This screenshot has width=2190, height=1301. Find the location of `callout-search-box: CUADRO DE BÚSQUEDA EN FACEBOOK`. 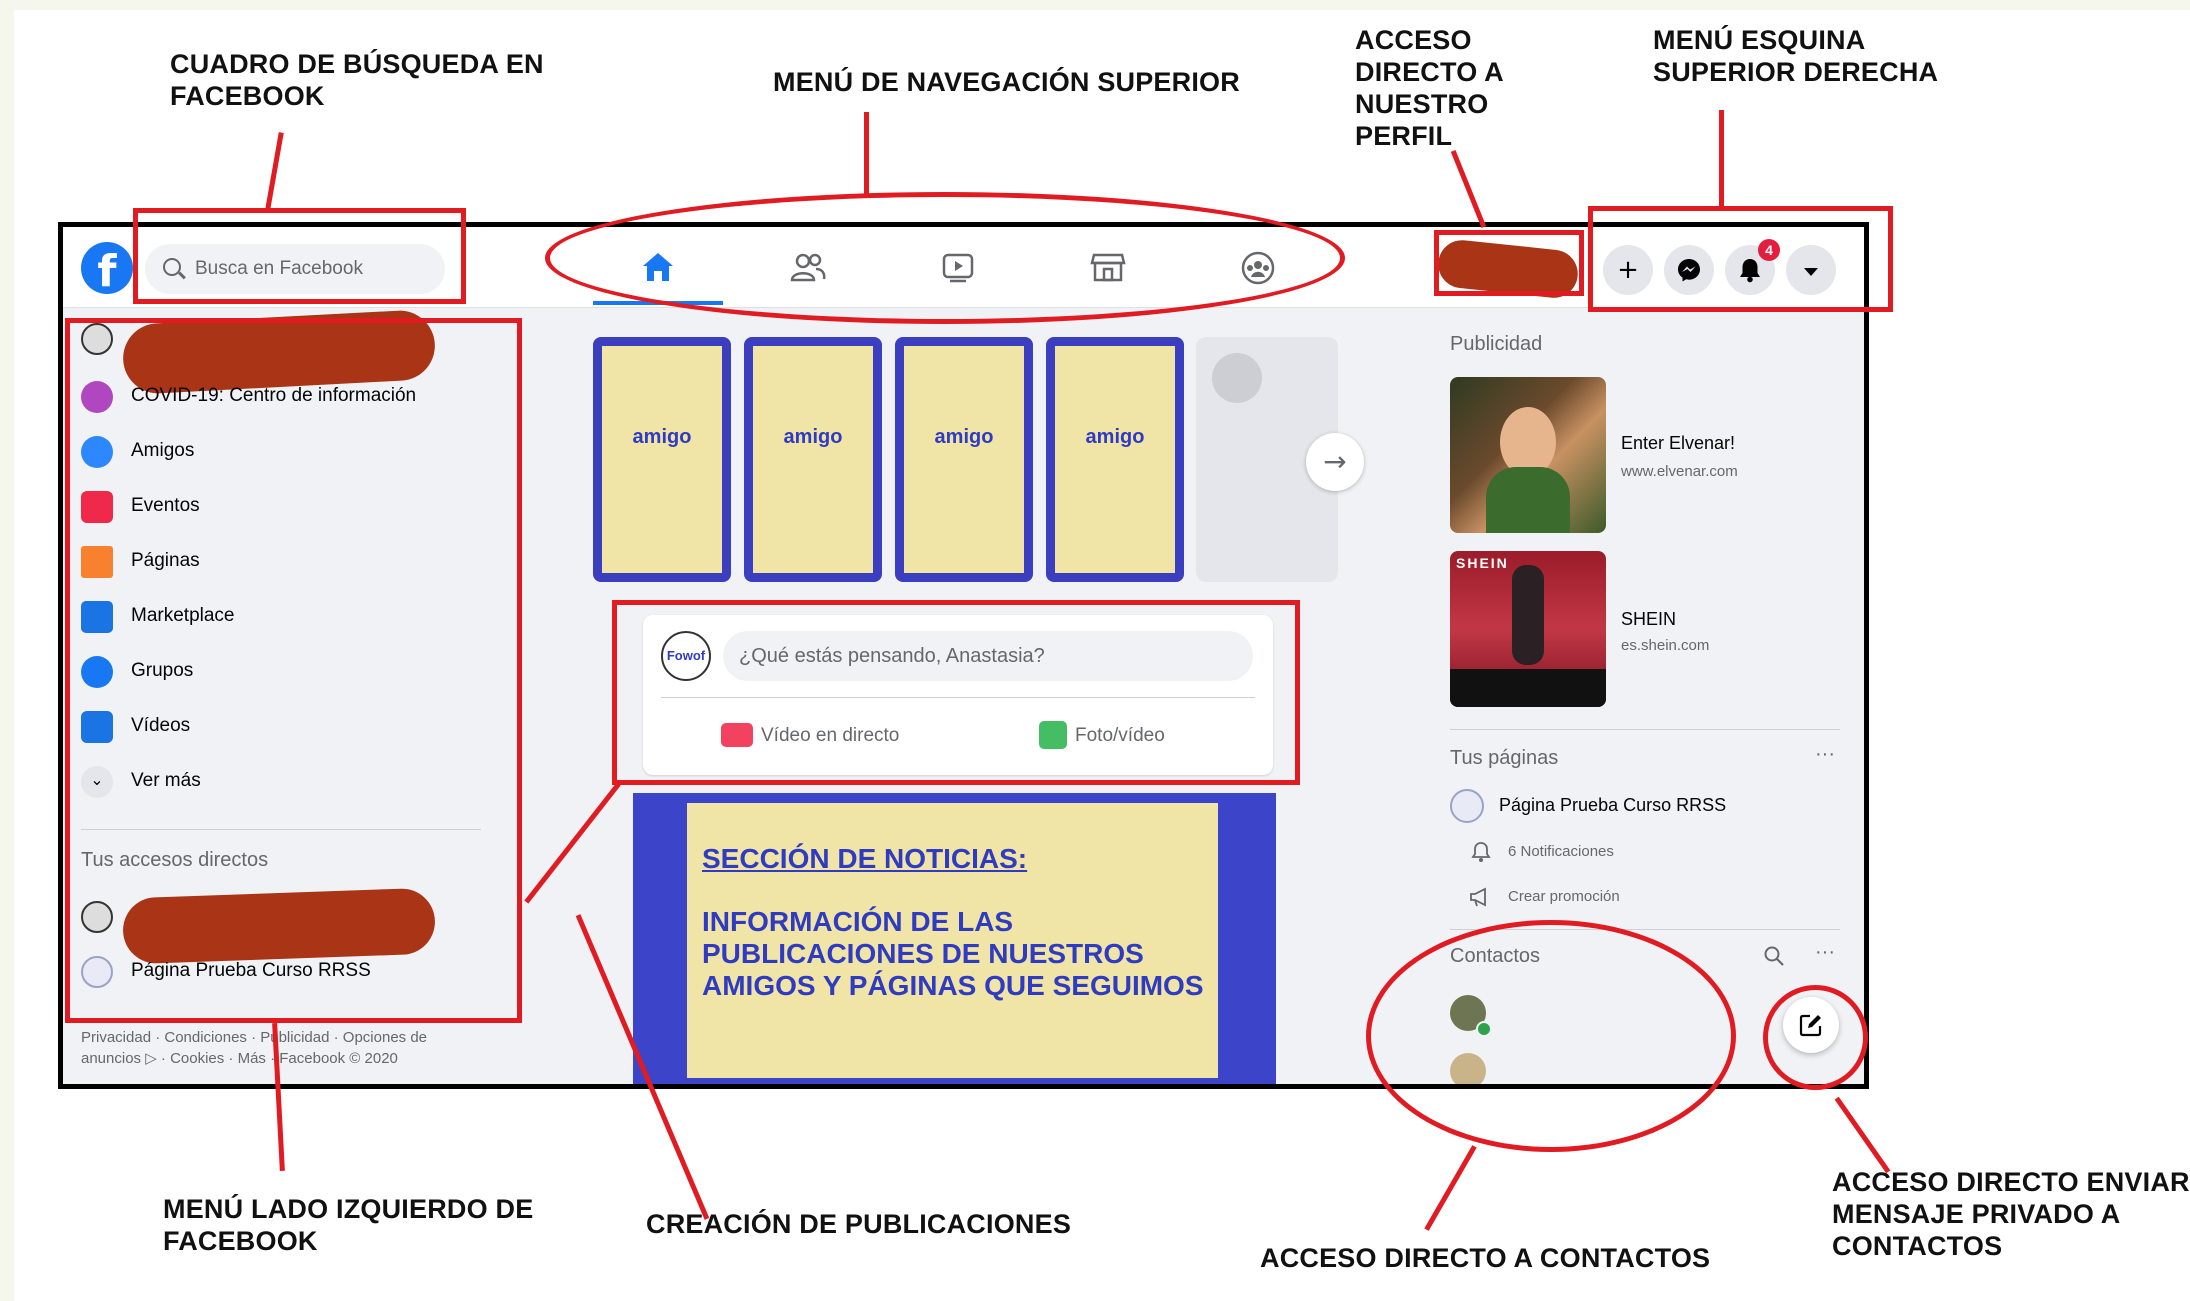

callout-search-box: CUADRO DE BÚSQUEDA EN FACEBOOK is located at coordinates (357, 80).